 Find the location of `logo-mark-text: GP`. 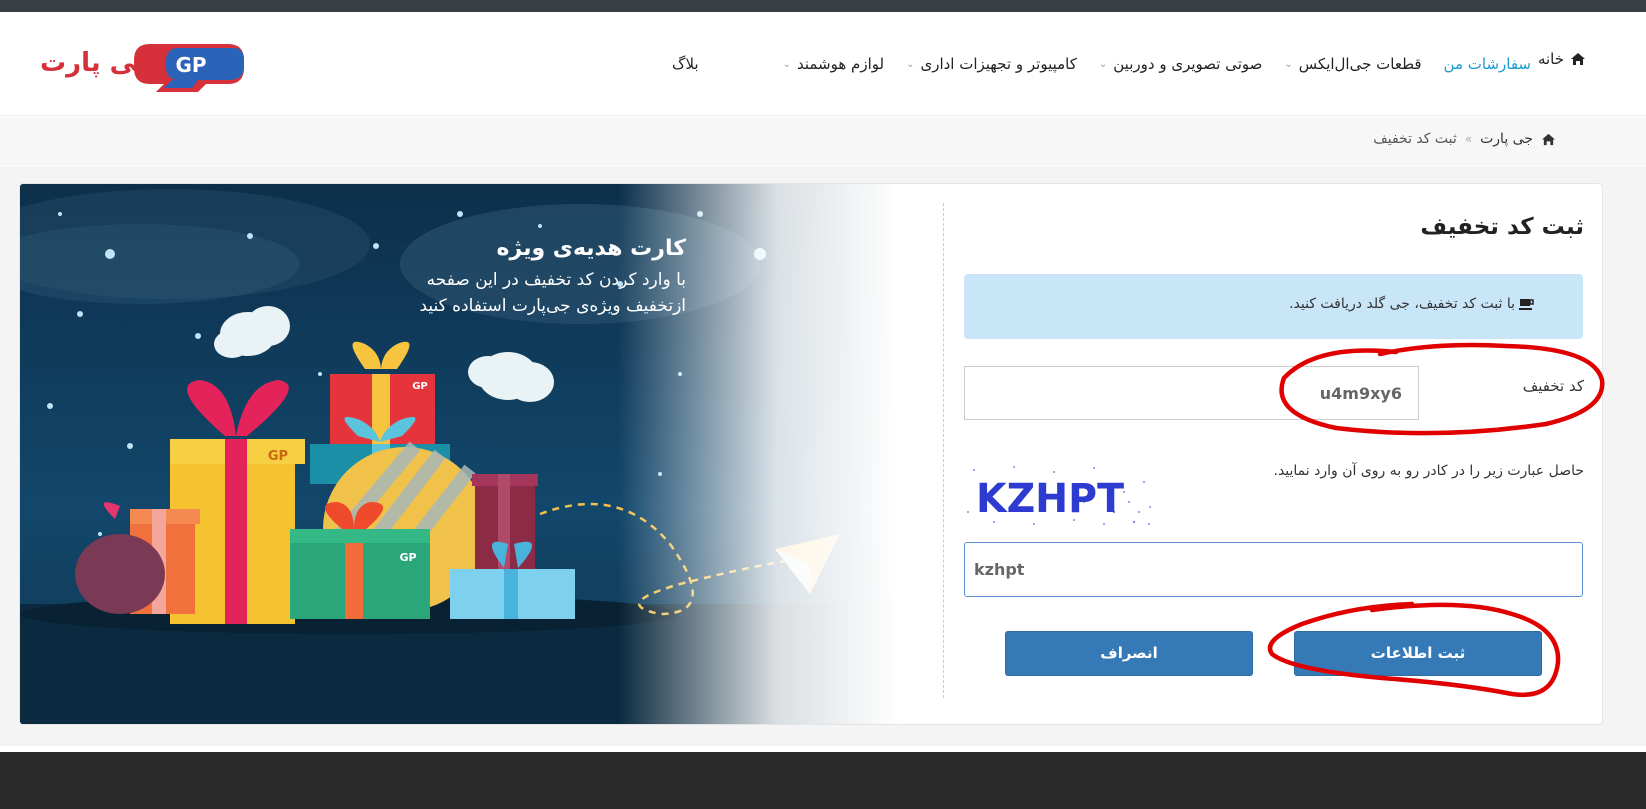

logo-mark-text: GP is located at coordinates (190, 65).